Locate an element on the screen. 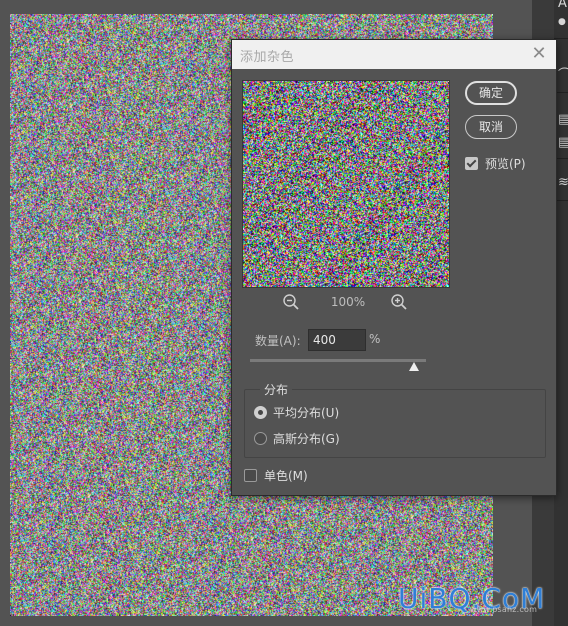  paths-panel-icon: ⌒ is located at coordinates (563, 73).